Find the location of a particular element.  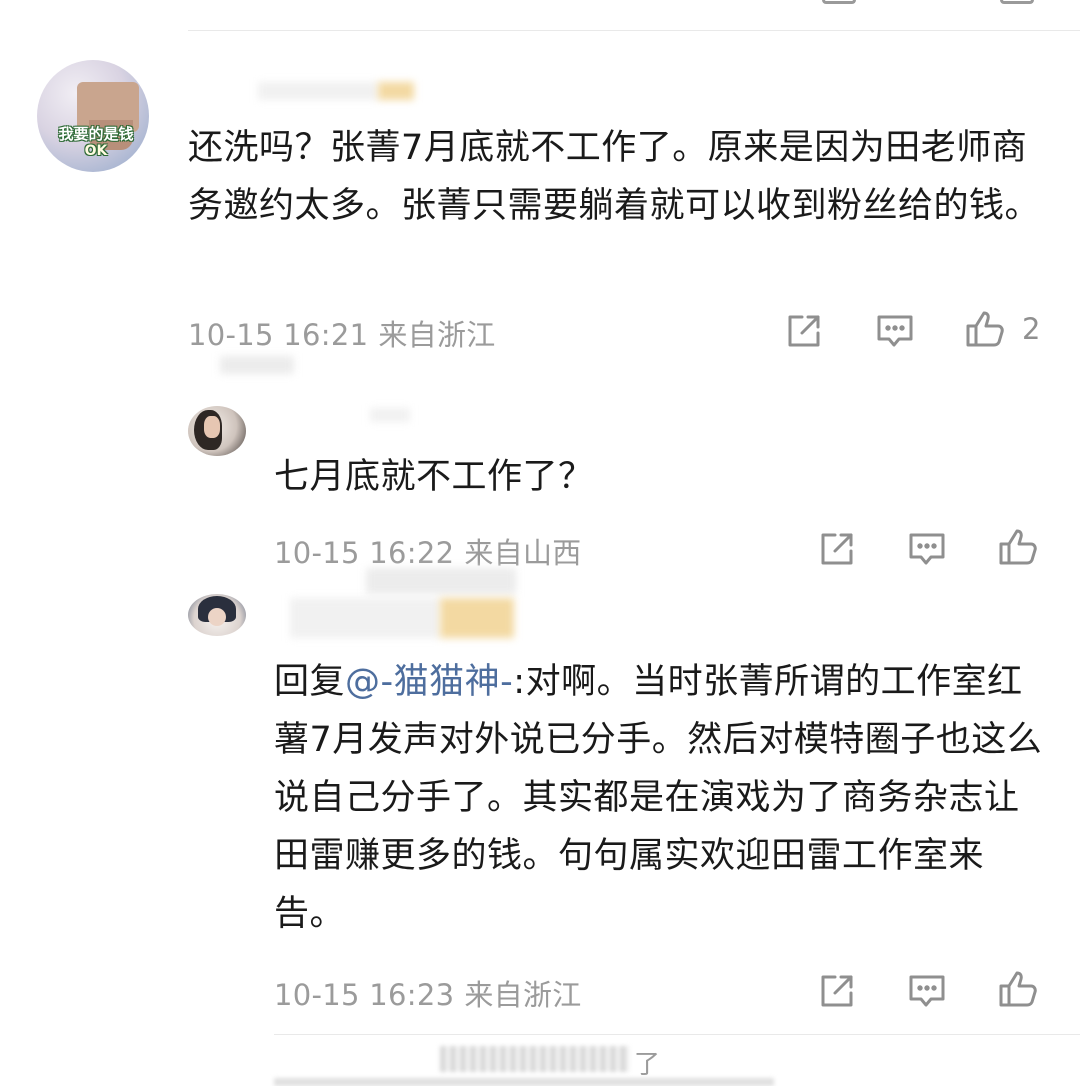

comment-time: 10-15 16:21 is located at coordinates (278, 335).